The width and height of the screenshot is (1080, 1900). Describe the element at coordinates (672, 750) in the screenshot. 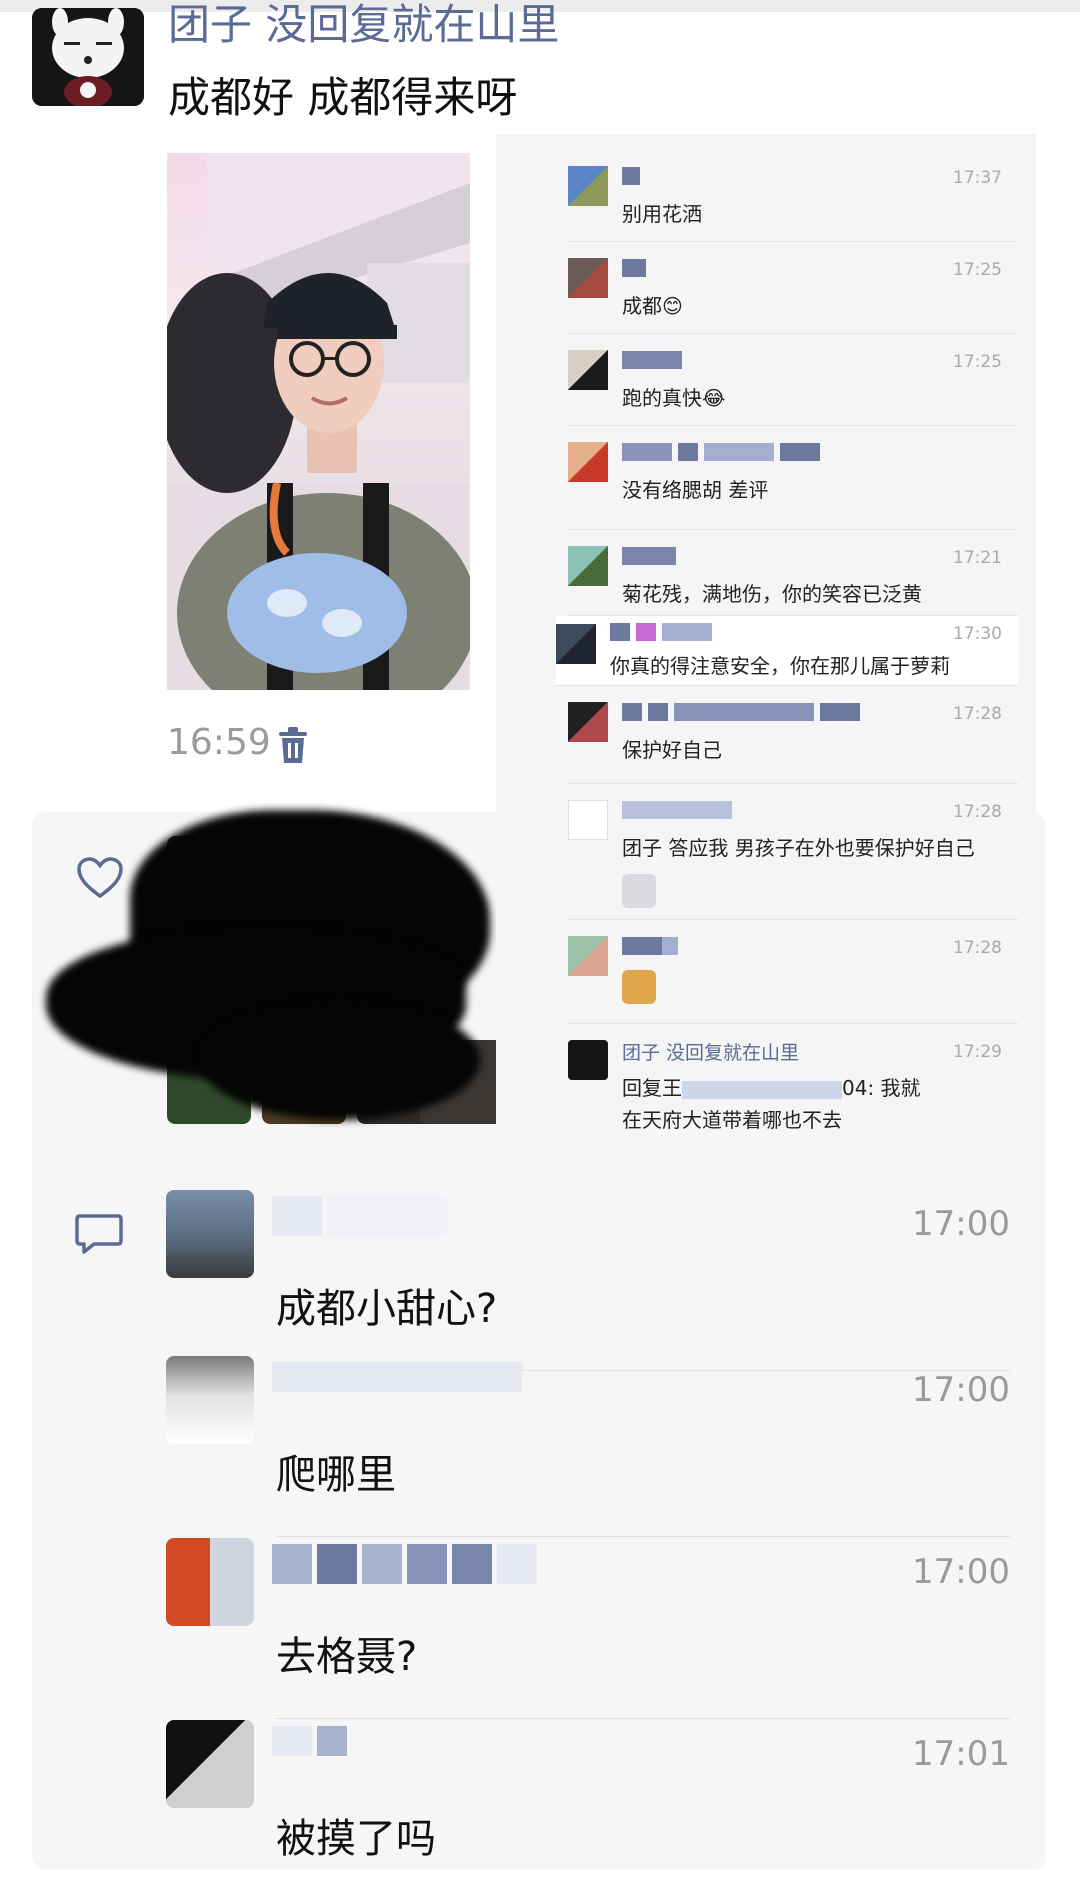

I see `comment-text: 保护好自己` at that location.